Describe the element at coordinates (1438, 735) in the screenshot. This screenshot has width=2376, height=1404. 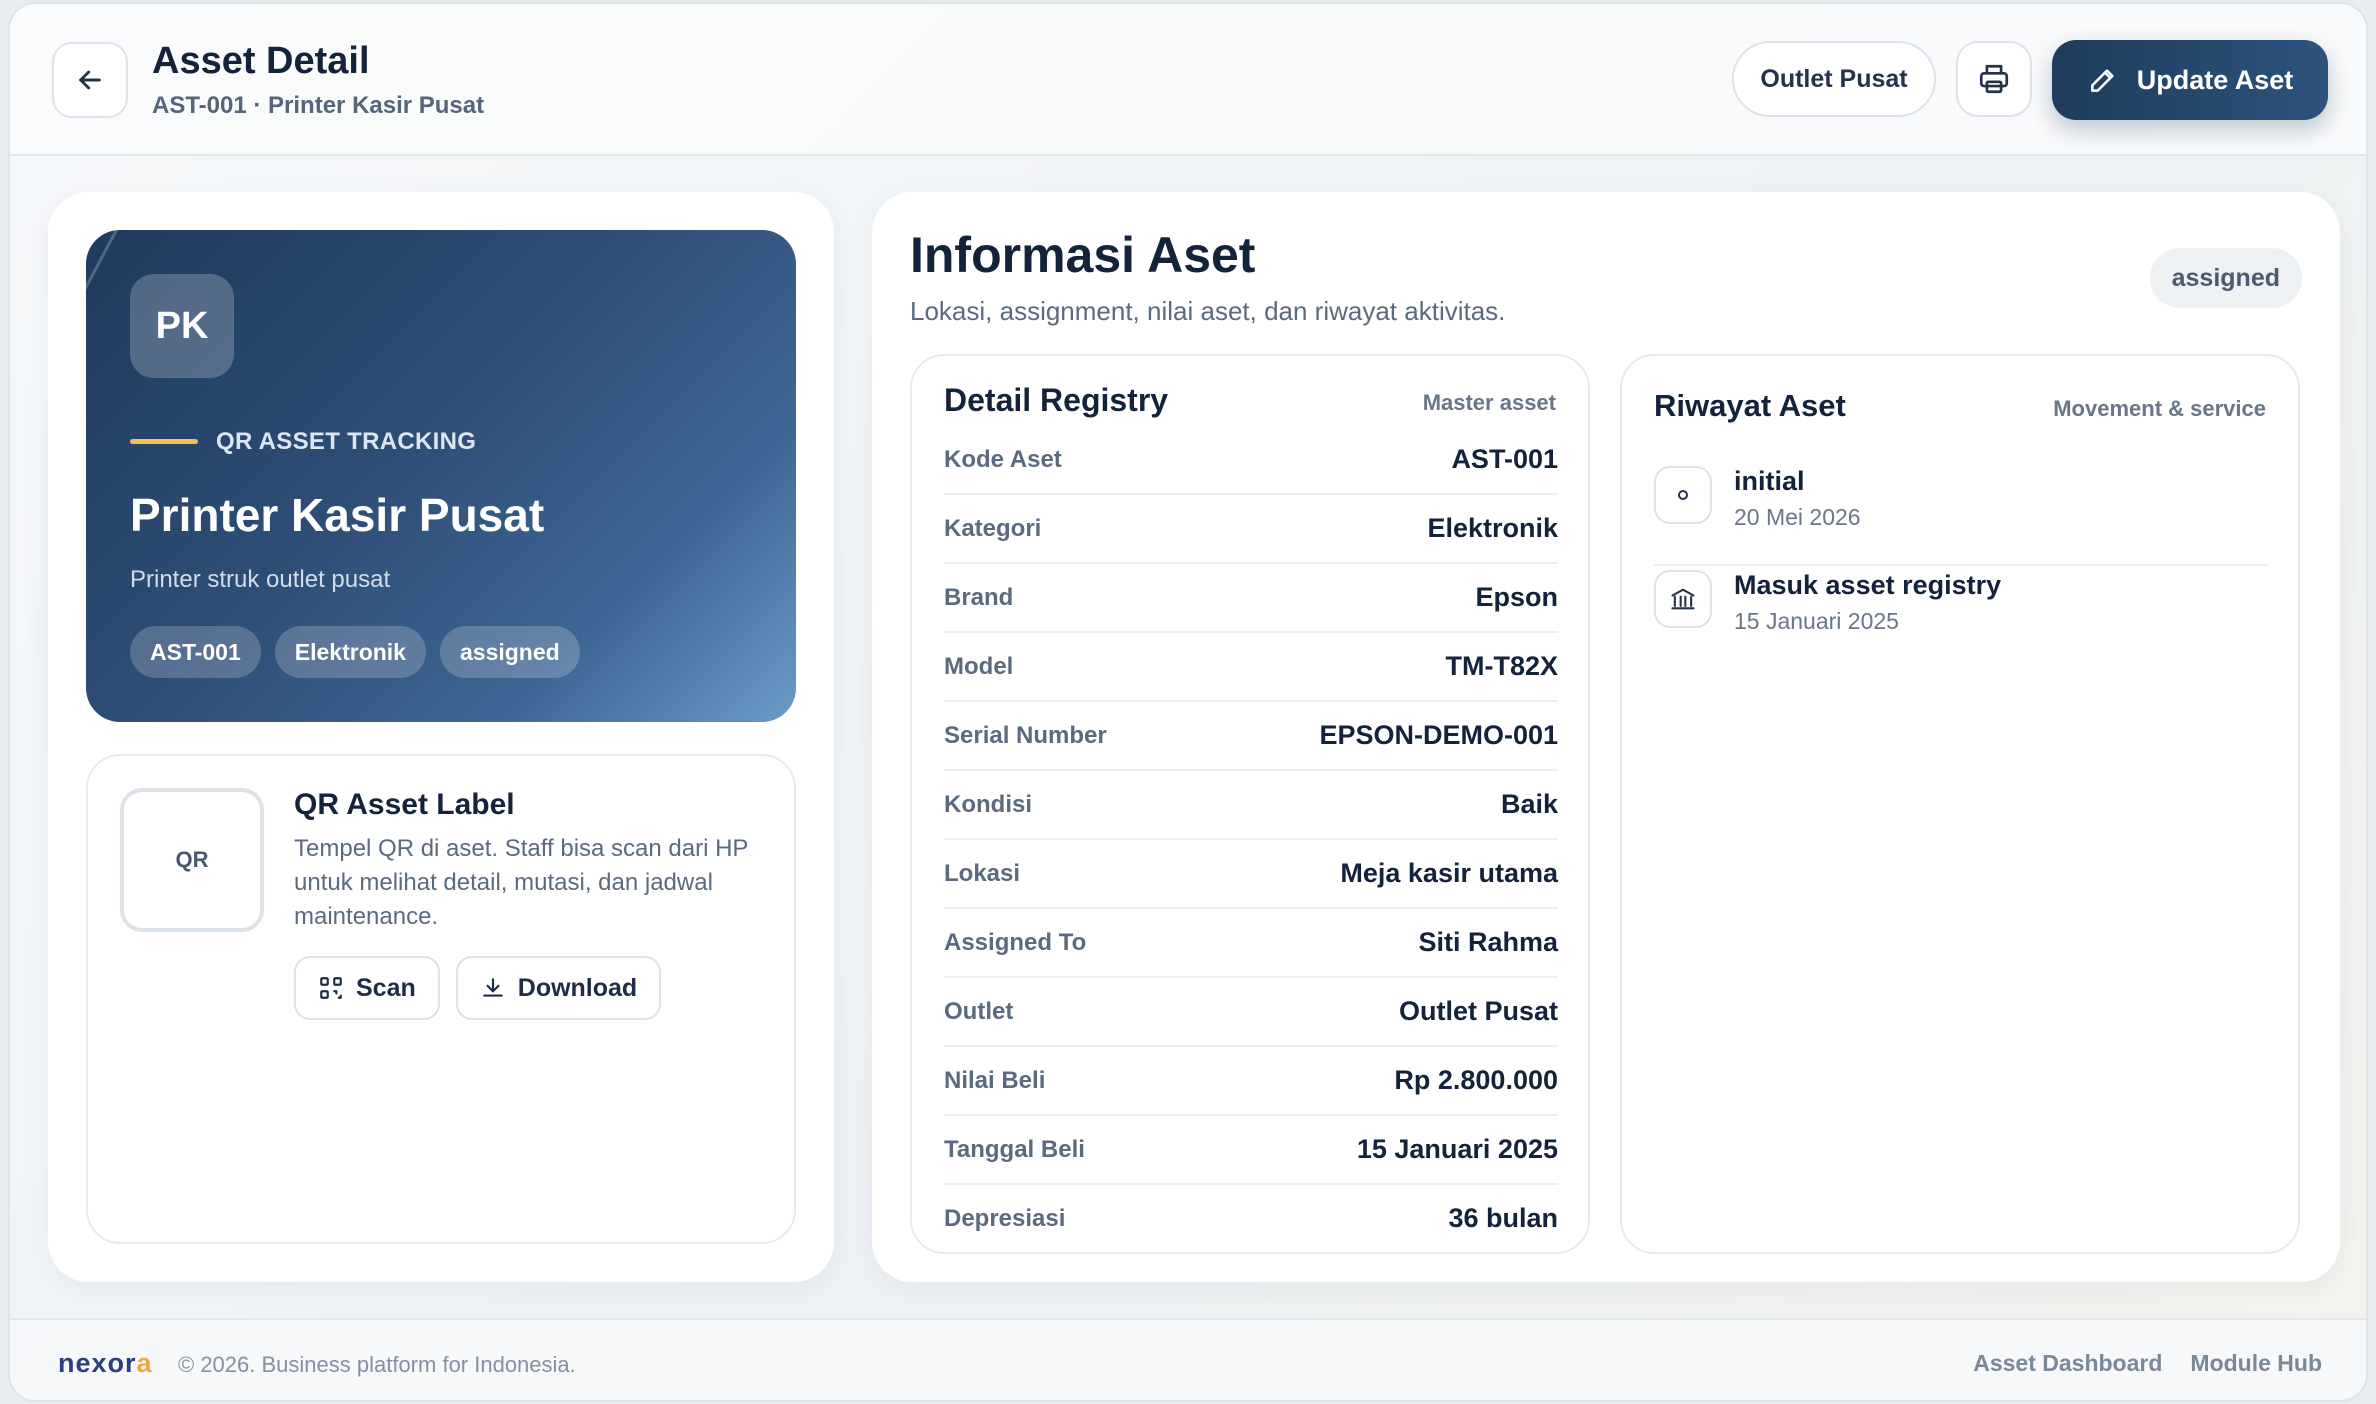
I see `registry-value: EPSON-DEMO-001` at that location.